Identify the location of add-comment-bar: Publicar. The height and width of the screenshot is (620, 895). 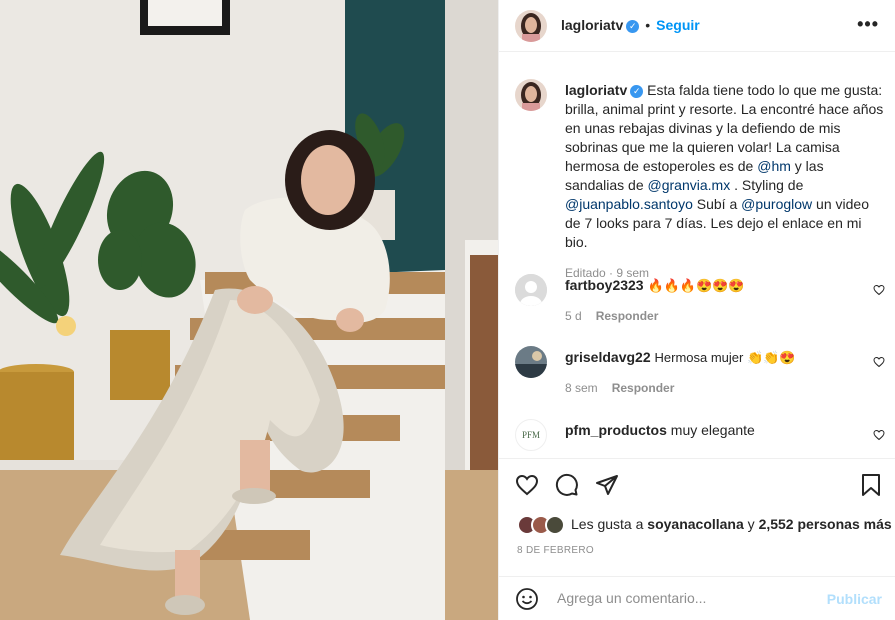
(697, 598).